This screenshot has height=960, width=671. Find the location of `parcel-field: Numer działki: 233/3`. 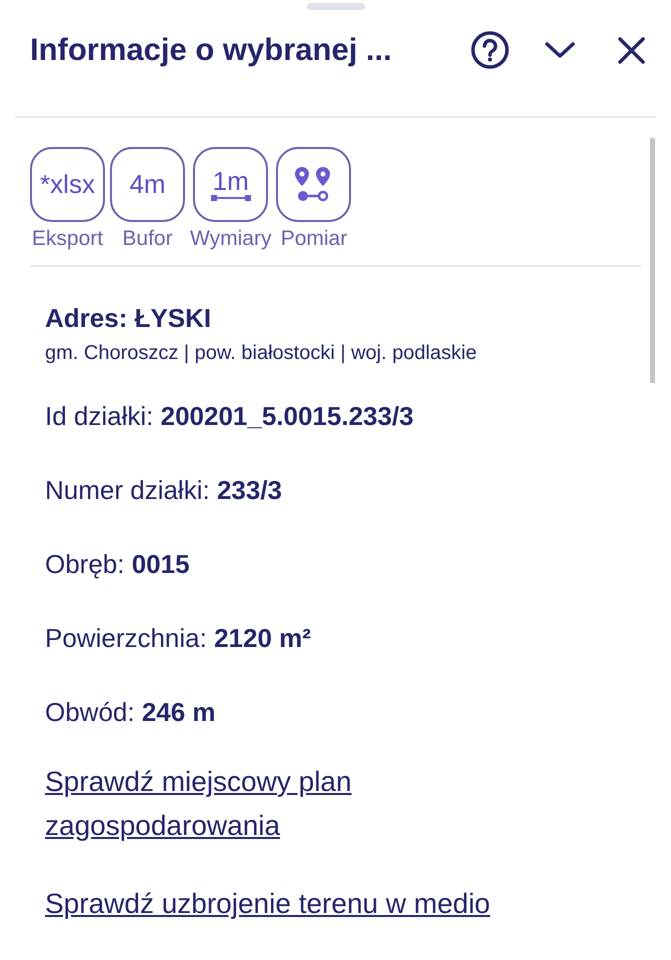

parcel-field: Numer działki: 233/3 is located at coordinates (338, 490).